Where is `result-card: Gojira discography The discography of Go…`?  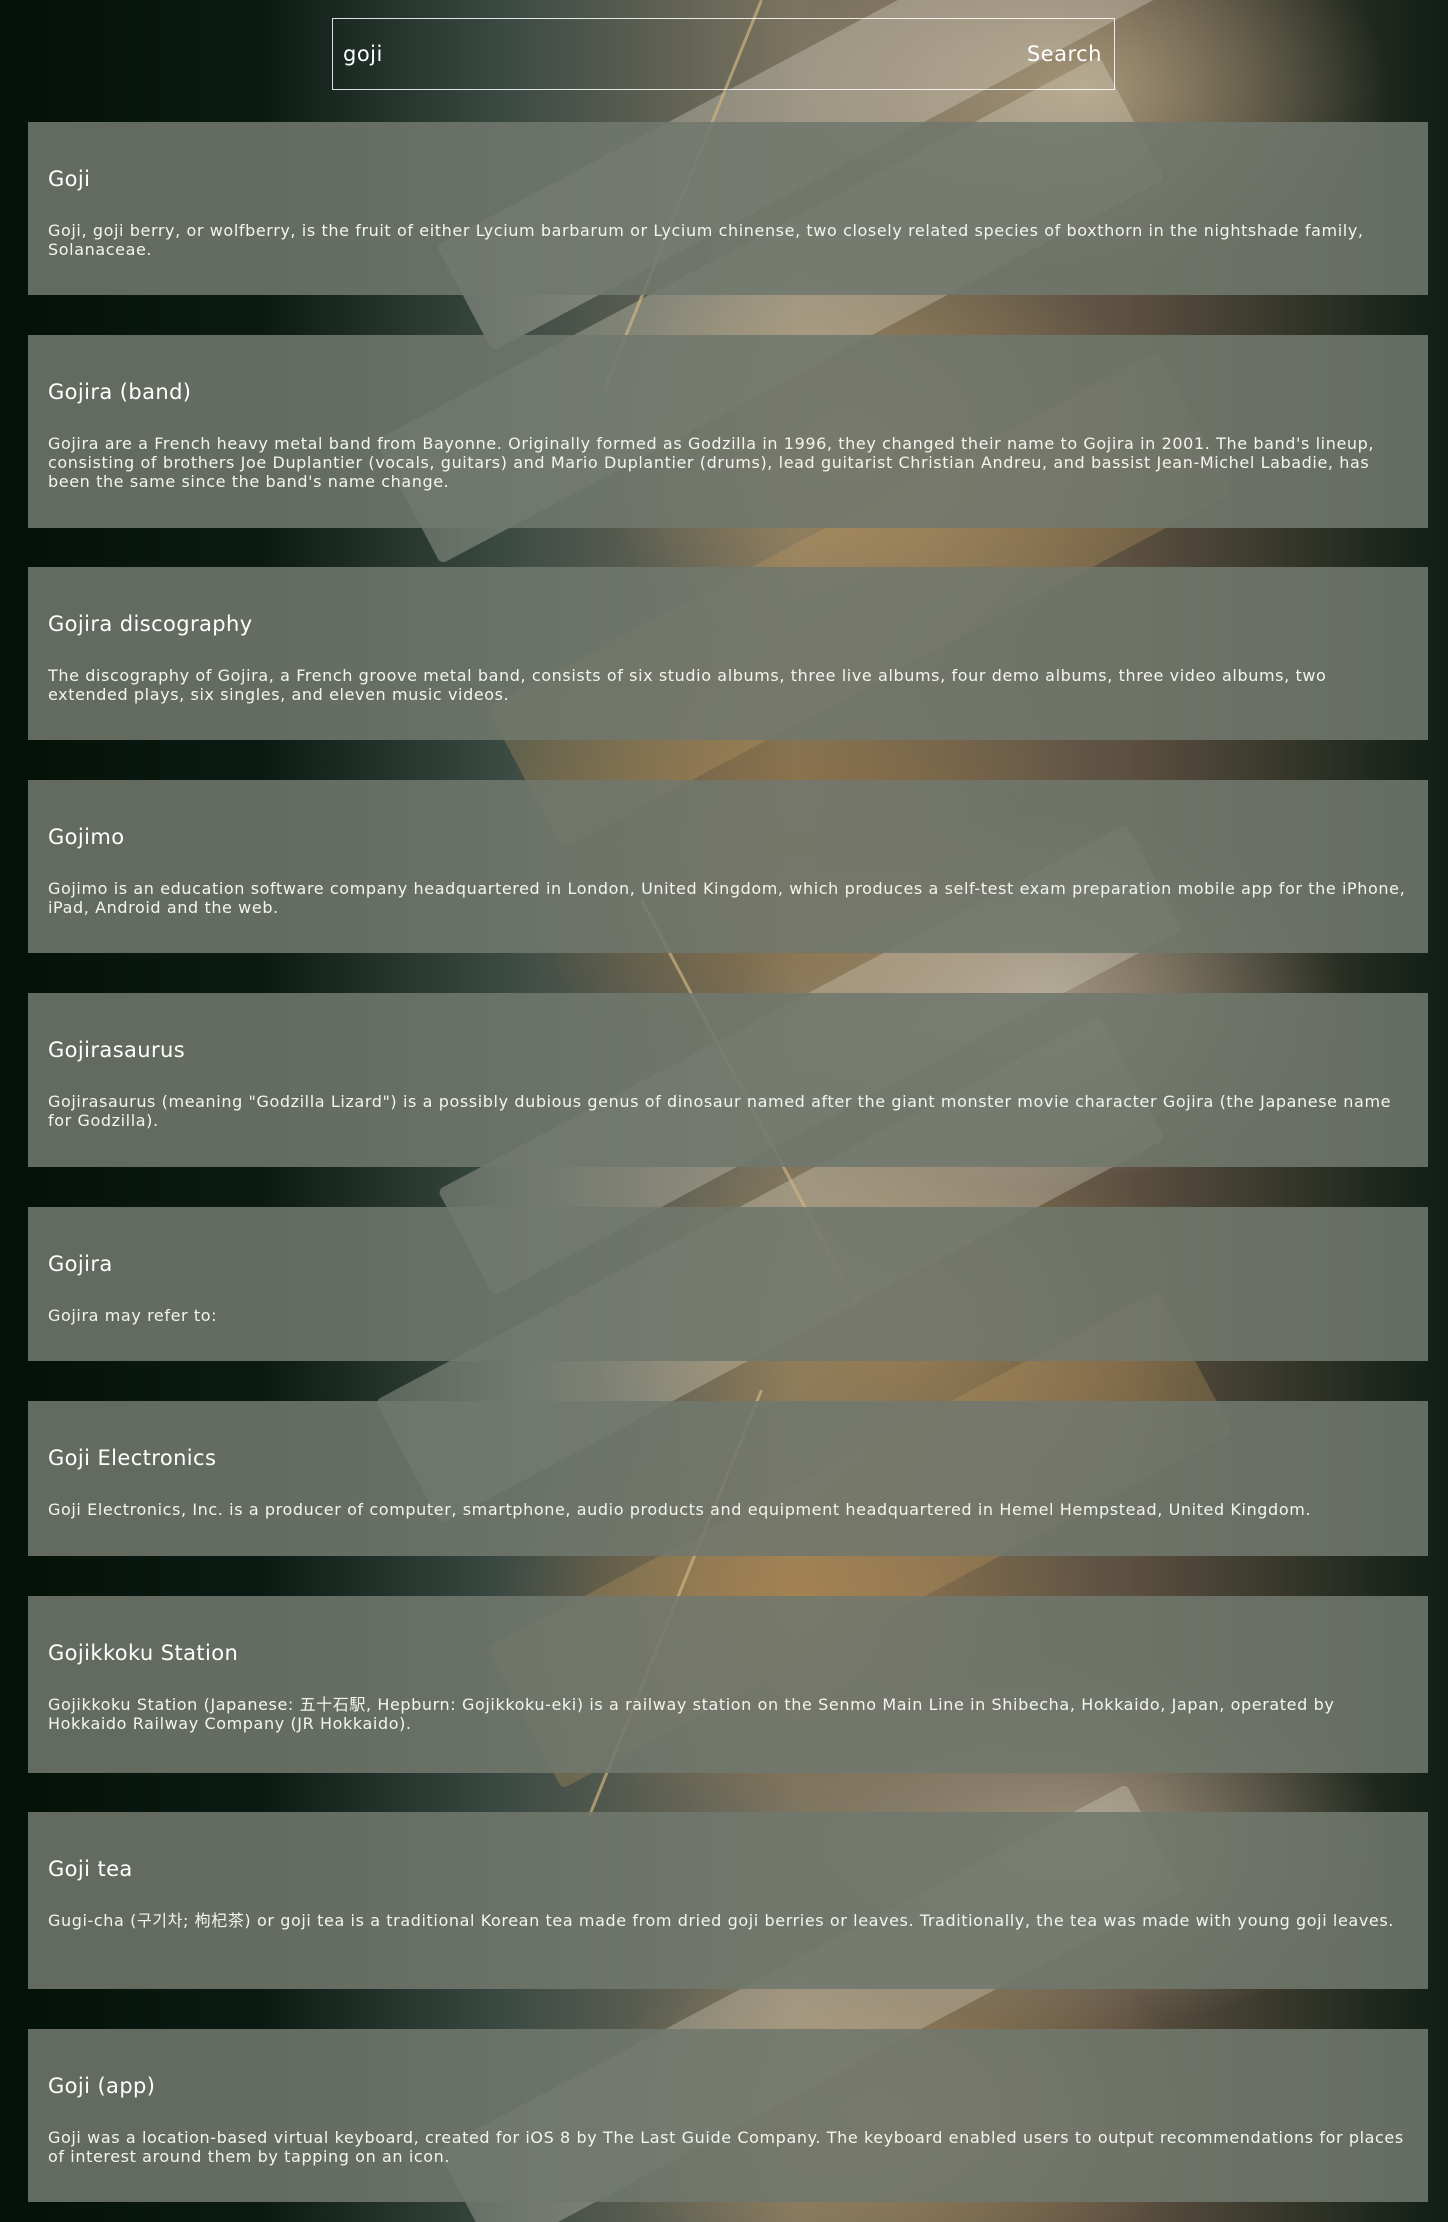
result-card: Gojira discography The discography of Go… is located at coordinates (728, 653).